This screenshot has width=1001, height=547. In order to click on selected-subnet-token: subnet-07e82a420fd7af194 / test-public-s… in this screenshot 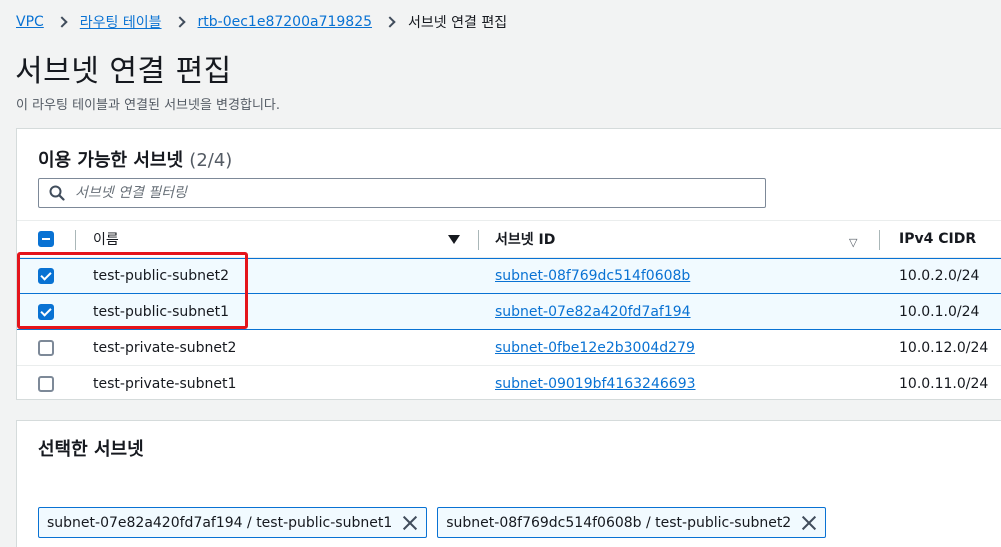, I will do `click(233, 522)`.